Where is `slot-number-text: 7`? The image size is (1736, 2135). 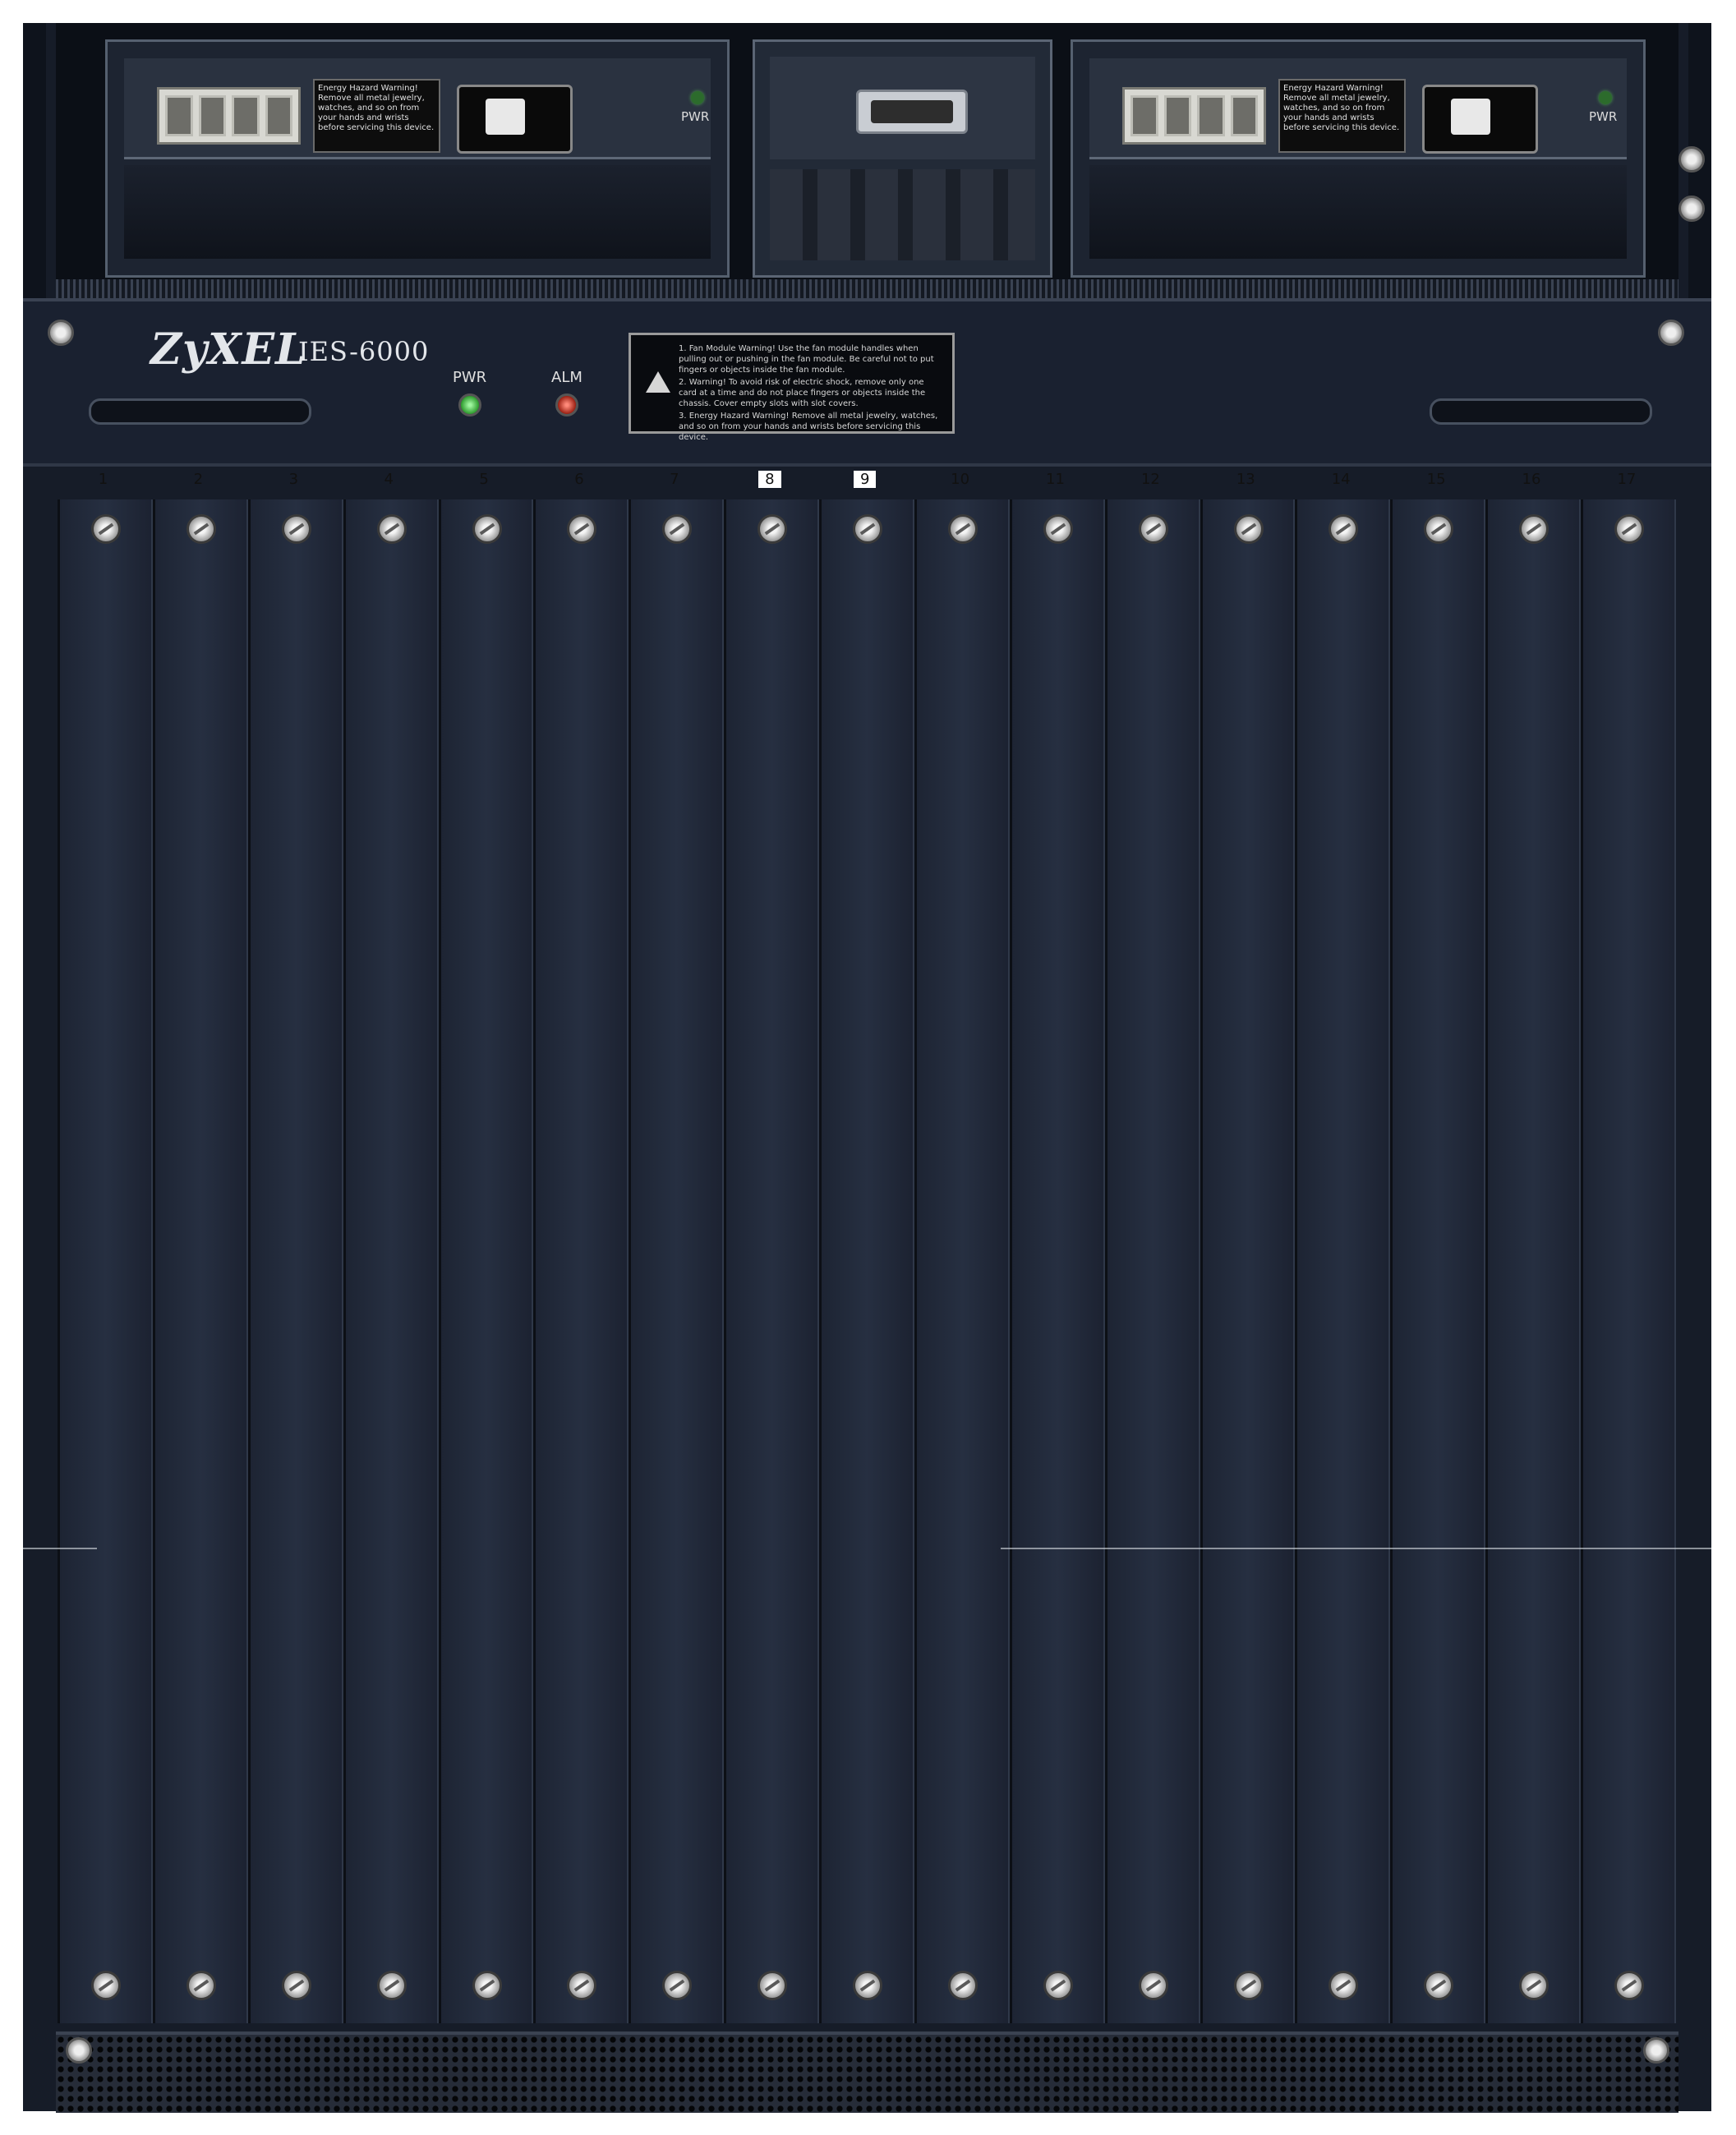 slot-number-text: 7 is located at coordinates (674, 479).